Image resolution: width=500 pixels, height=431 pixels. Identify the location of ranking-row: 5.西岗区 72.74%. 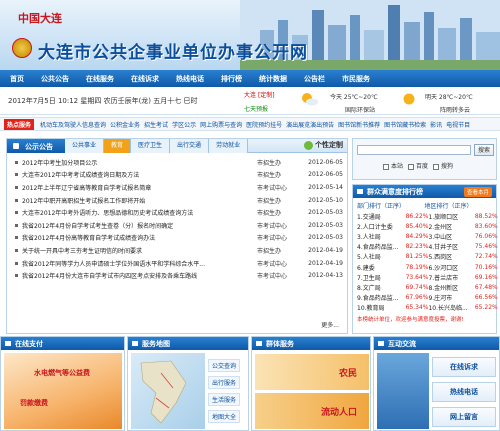
(462, 257).